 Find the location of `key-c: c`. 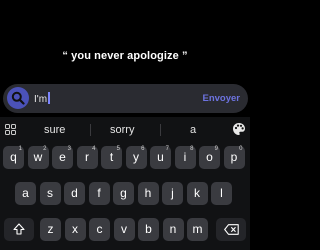

key-c: c is located at coordinates (99, 229).